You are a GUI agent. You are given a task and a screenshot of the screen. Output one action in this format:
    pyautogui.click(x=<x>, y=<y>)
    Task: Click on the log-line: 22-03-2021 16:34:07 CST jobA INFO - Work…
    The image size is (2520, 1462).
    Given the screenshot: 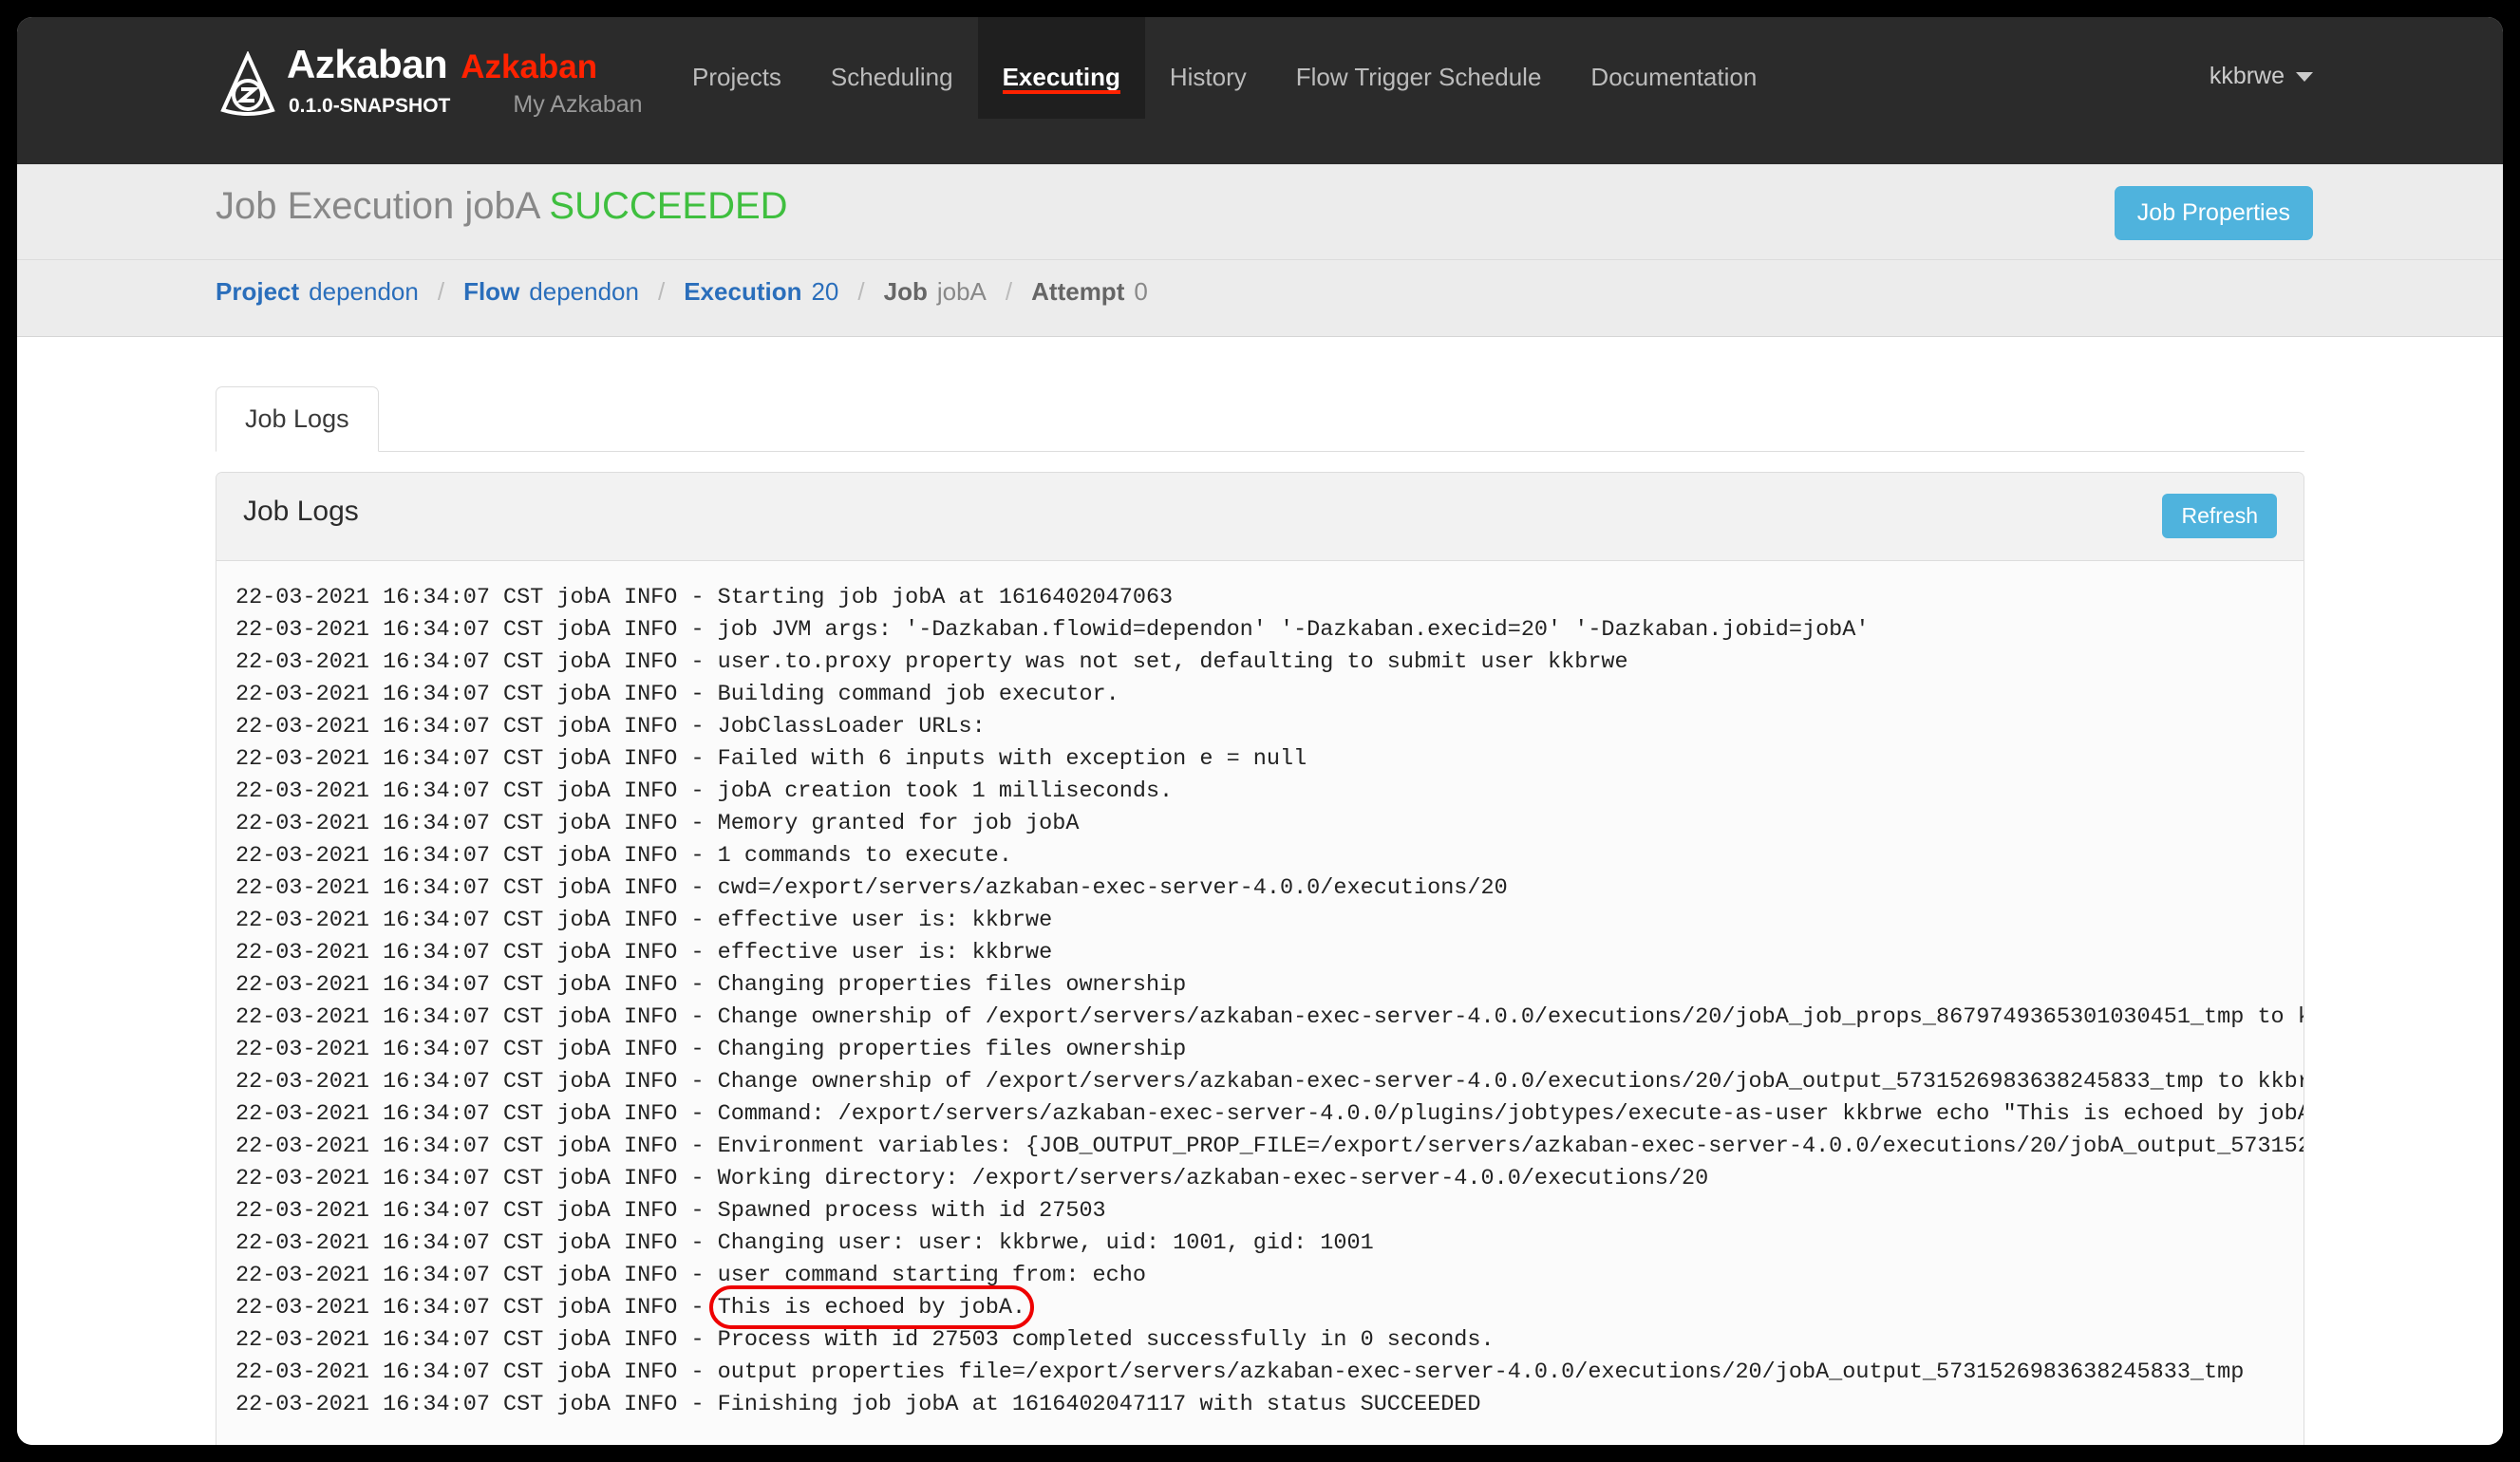 What is the action you would take?
    pyautogui.click(x=972, y=1178)
    